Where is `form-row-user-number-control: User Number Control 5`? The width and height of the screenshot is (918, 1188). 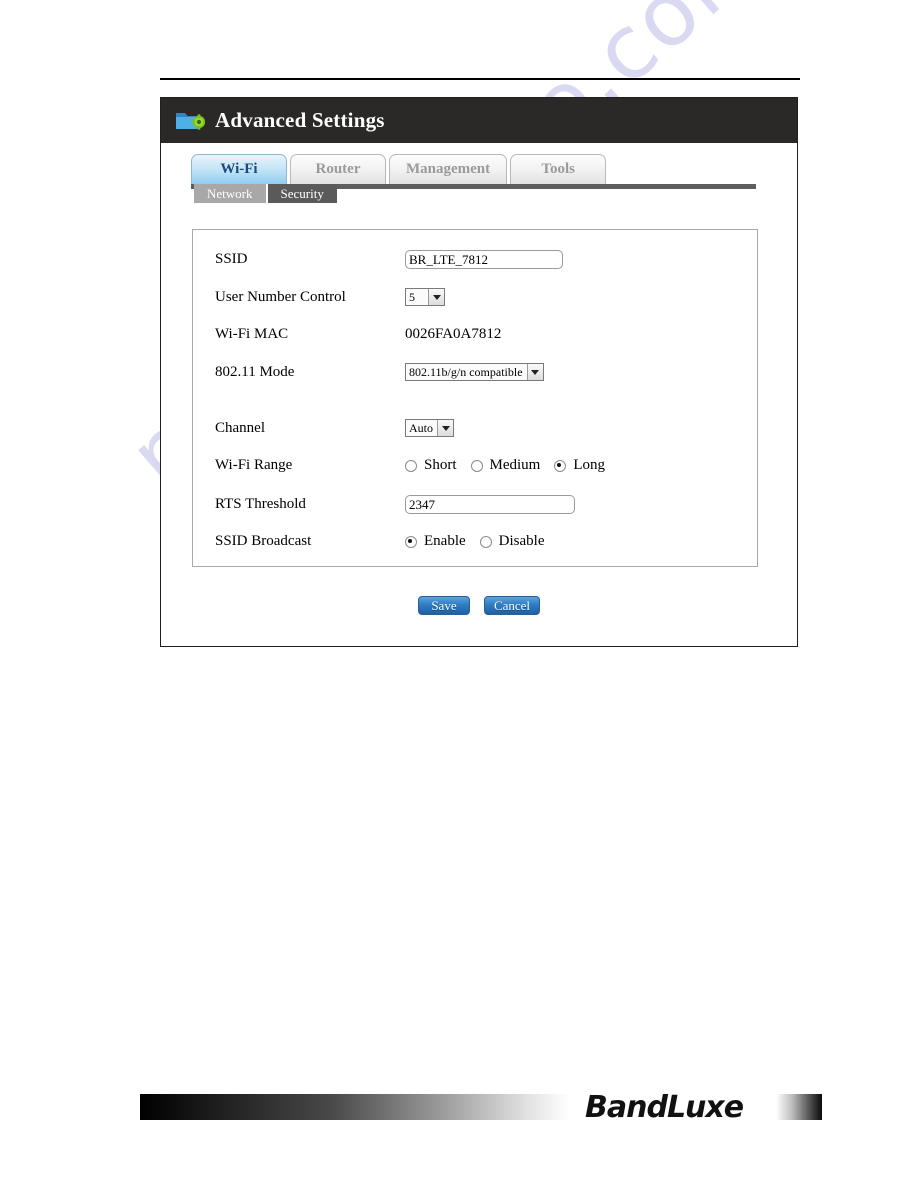 form-row-user-number-control: User Number Control 5 is located at coordinates (480, 297).